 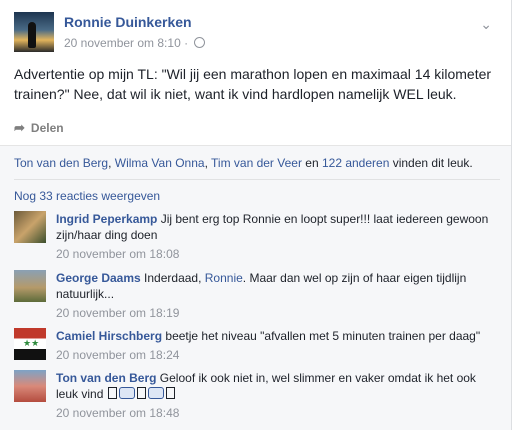 I want to click on comment-text-start: Inderdaad,, so click(x=174, y=278).